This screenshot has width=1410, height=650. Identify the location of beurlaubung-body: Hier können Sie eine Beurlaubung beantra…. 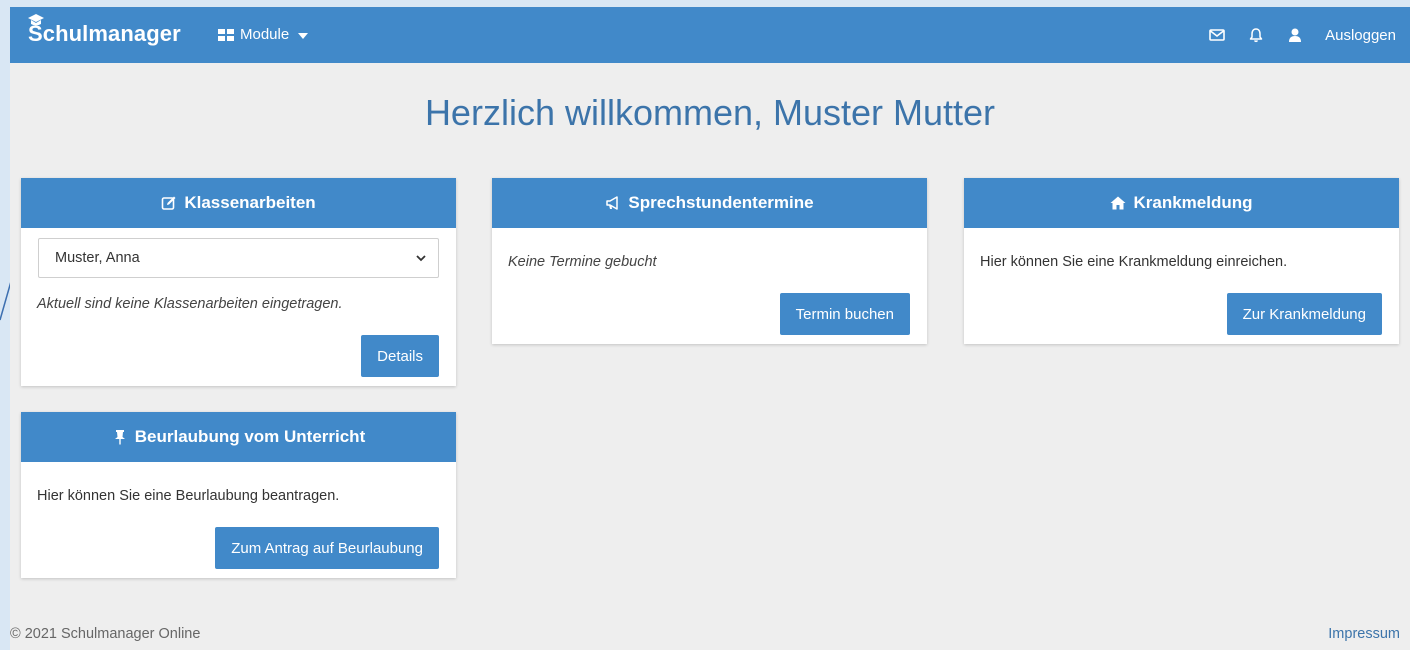
(238, 520).